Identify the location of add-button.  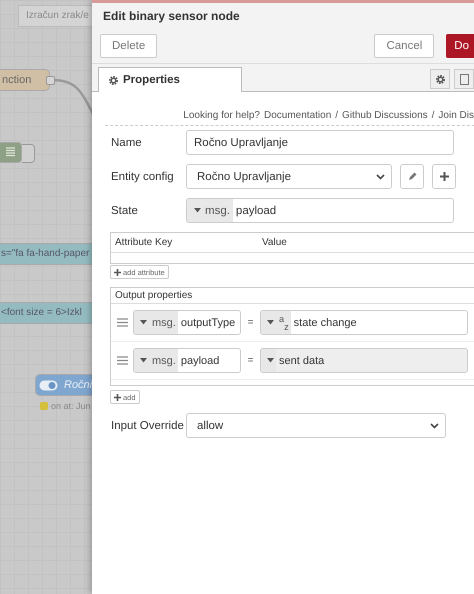
(444, 176).